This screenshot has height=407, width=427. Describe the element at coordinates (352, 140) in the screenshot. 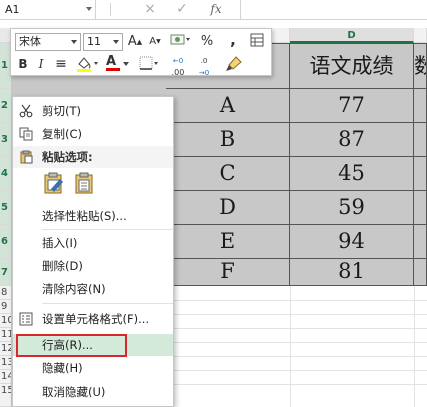

I see `score-cell: 87` at that location.